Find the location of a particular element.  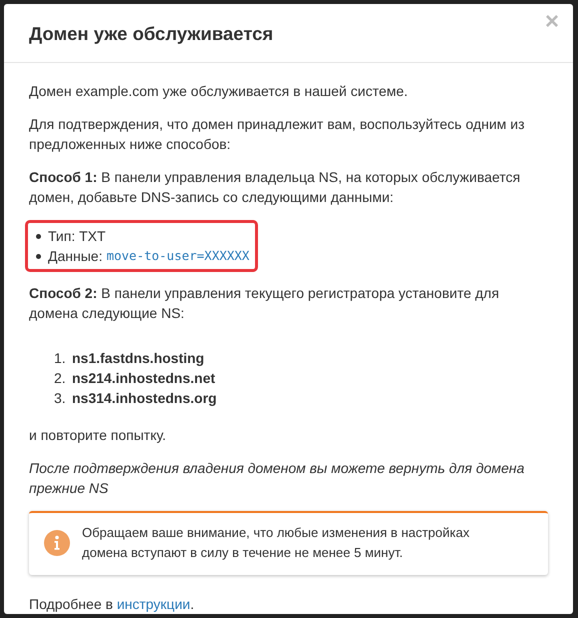

record-value: move-to-user=XXXXXX is located at coordinates (178, 256).